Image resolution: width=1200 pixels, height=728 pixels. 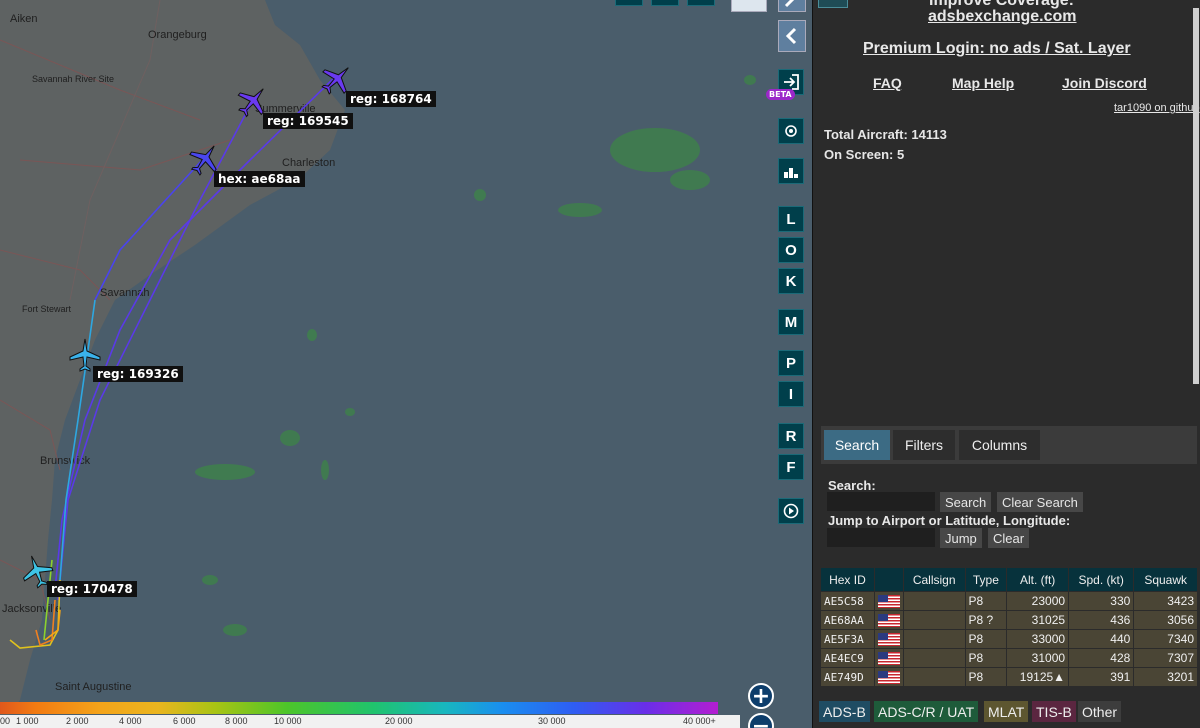 I want to click on source-badge-adsb: ADS-B, so click(x=844, y=711).